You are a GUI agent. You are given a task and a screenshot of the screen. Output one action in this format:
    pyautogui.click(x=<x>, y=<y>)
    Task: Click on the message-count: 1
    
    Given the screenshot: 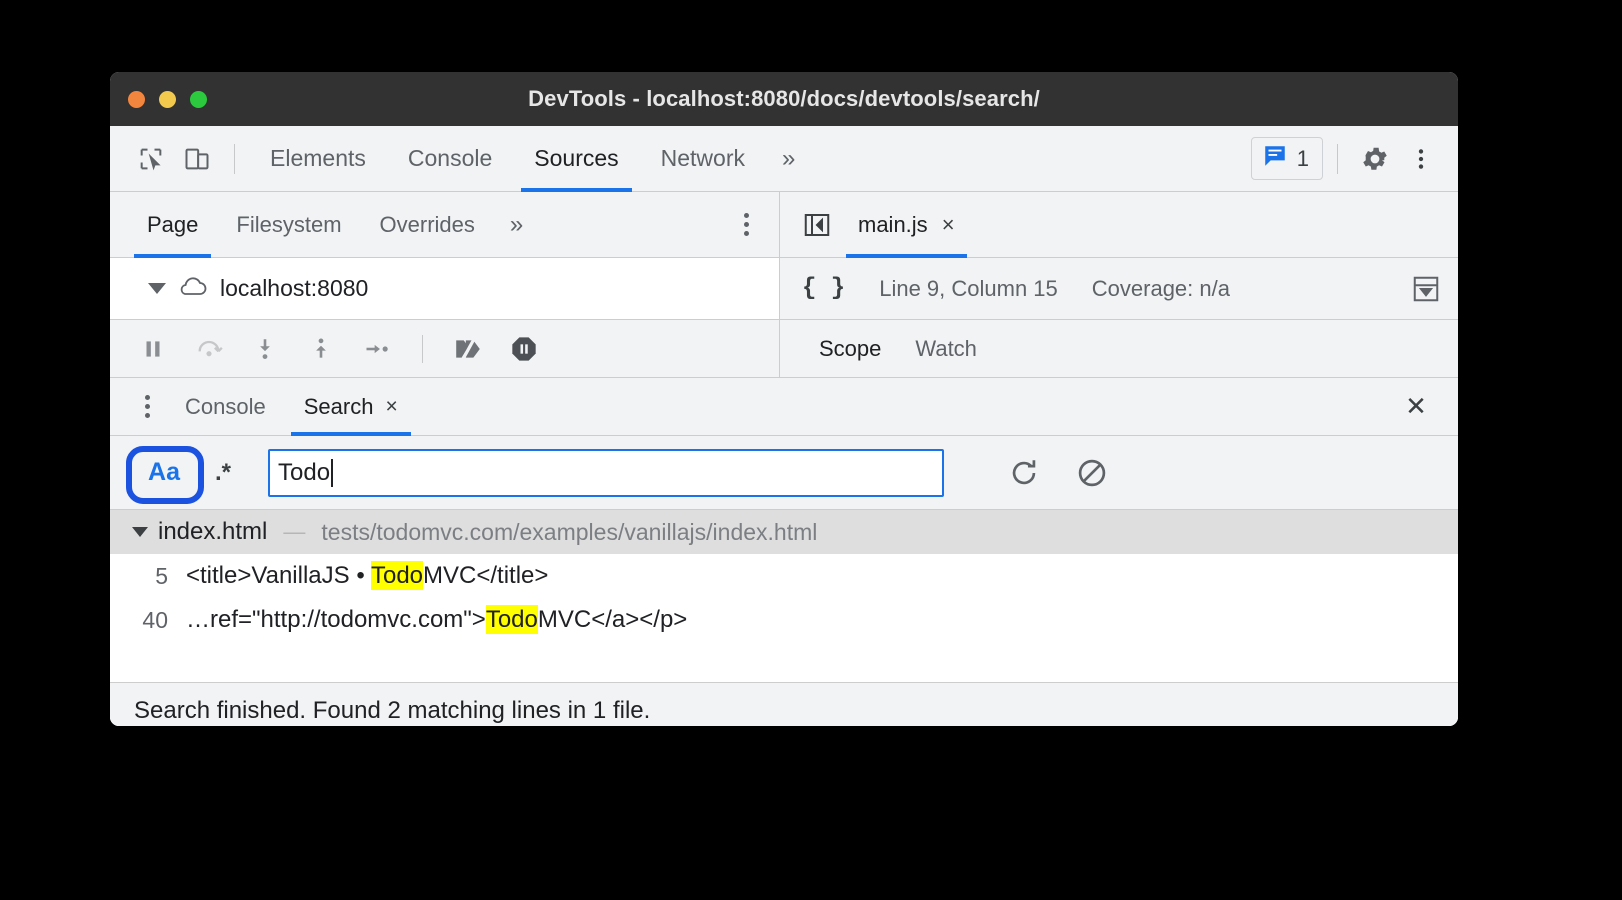 What is the action you would take?
    pyautogui.click(x=1302, y=158)
    